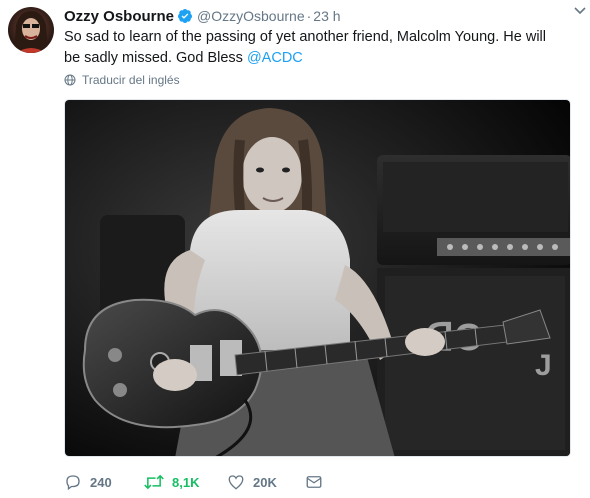 This screenshot has height=498, width=590. What do you see at coordinates (265, 482) in the screenshot?
I see `like-count: 20K` at bounding box center [265, 482].